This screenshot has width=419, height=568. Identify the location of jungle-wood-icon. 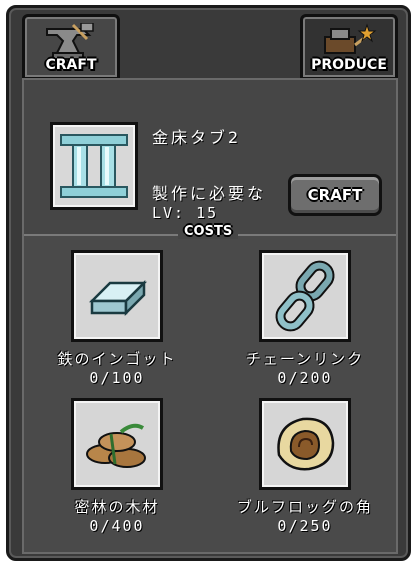
(116, 445).